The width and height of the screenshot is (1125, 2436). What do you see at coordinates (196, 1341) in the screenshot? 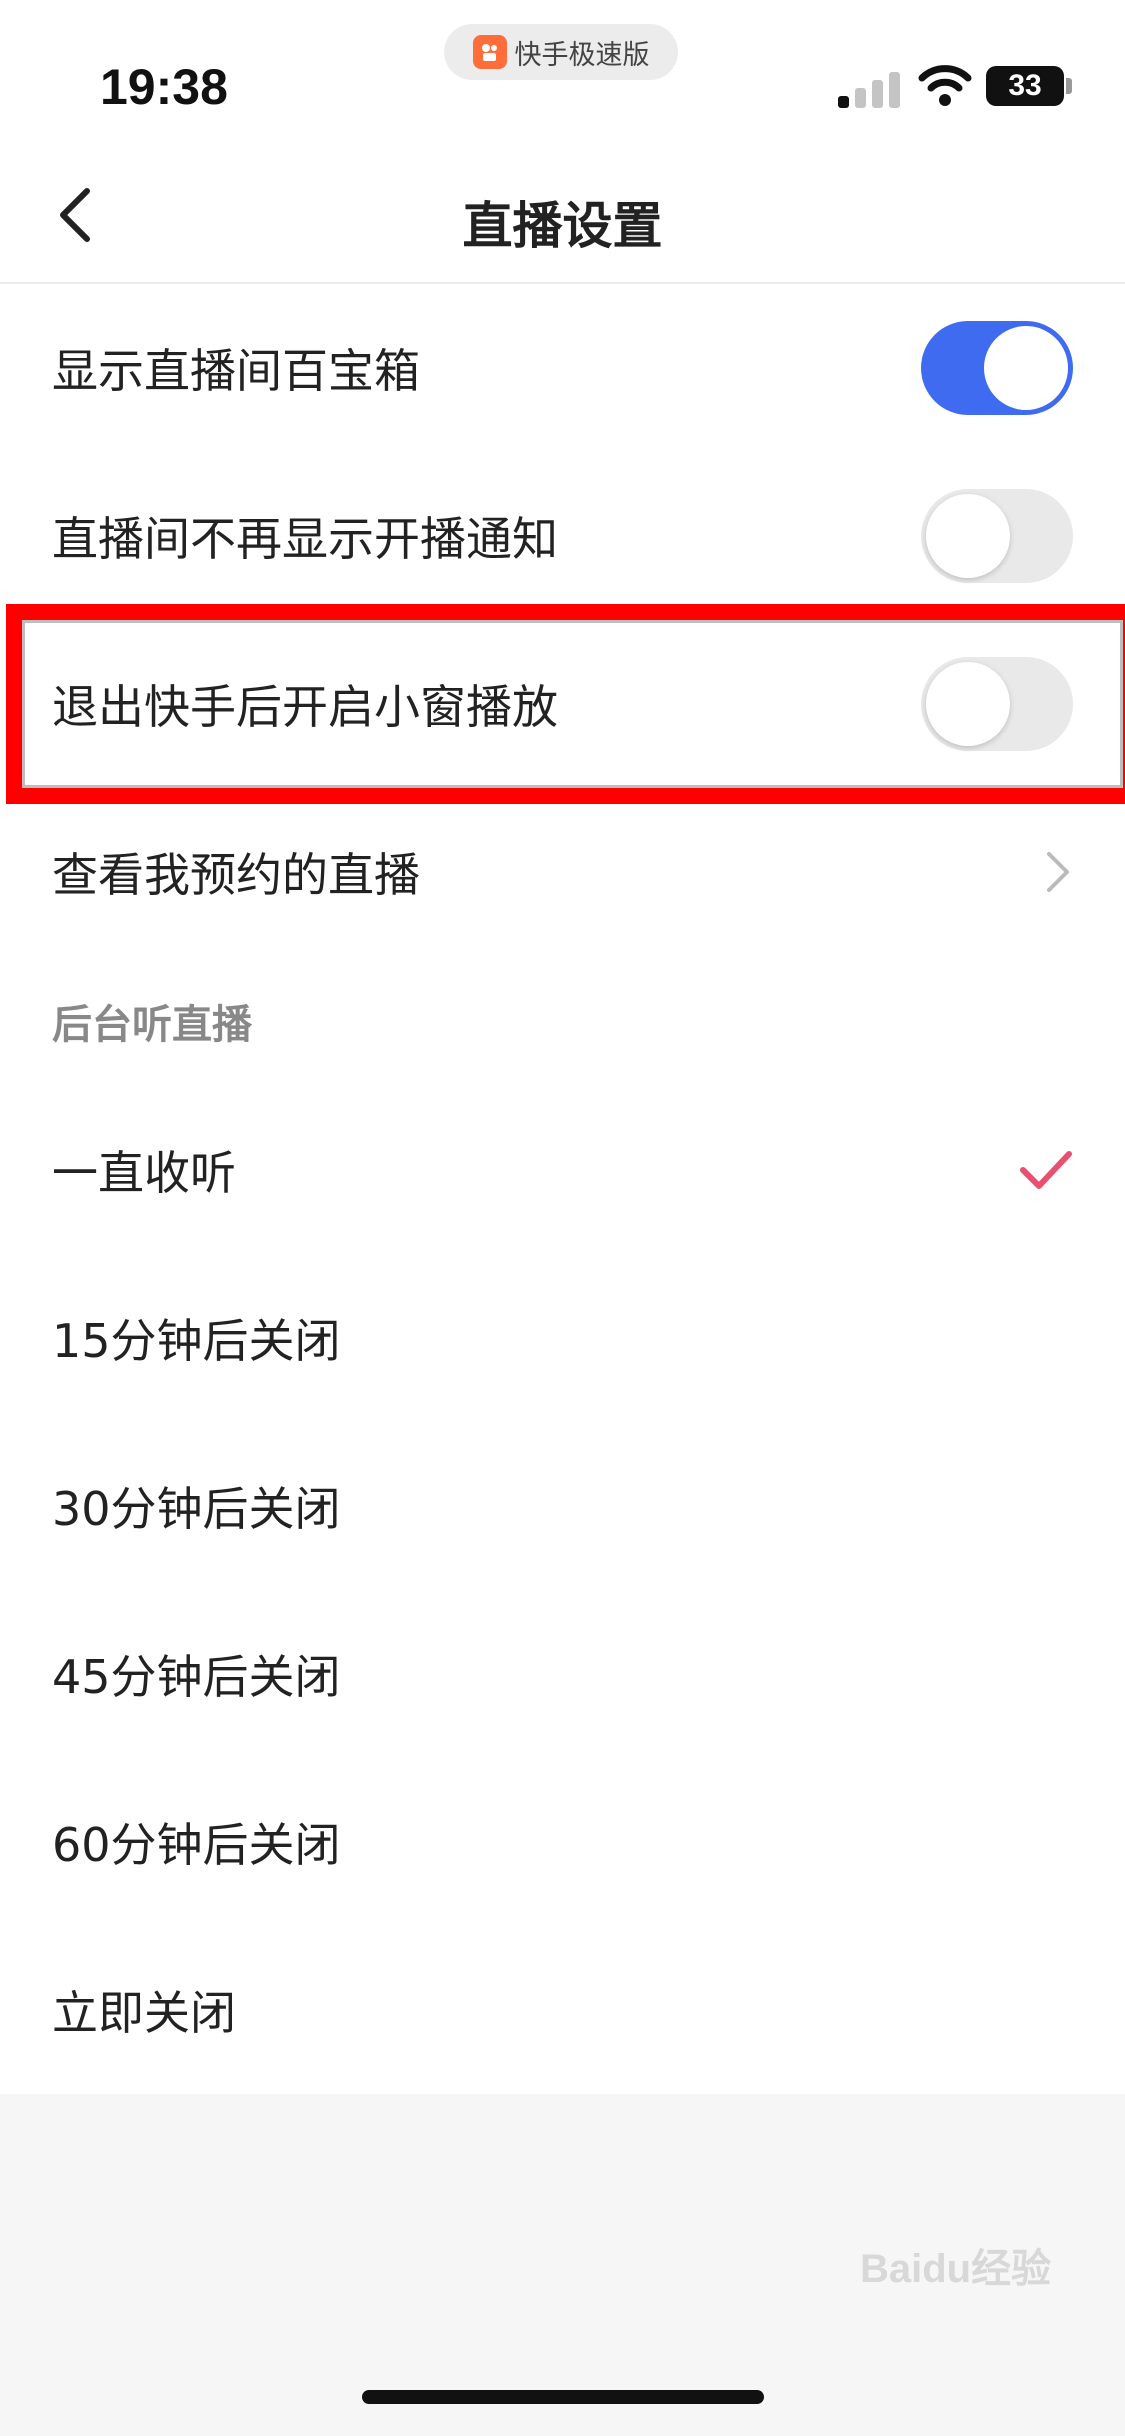
I see `option-label: 15分钟后关闭` at bounding box center [196, 1341].